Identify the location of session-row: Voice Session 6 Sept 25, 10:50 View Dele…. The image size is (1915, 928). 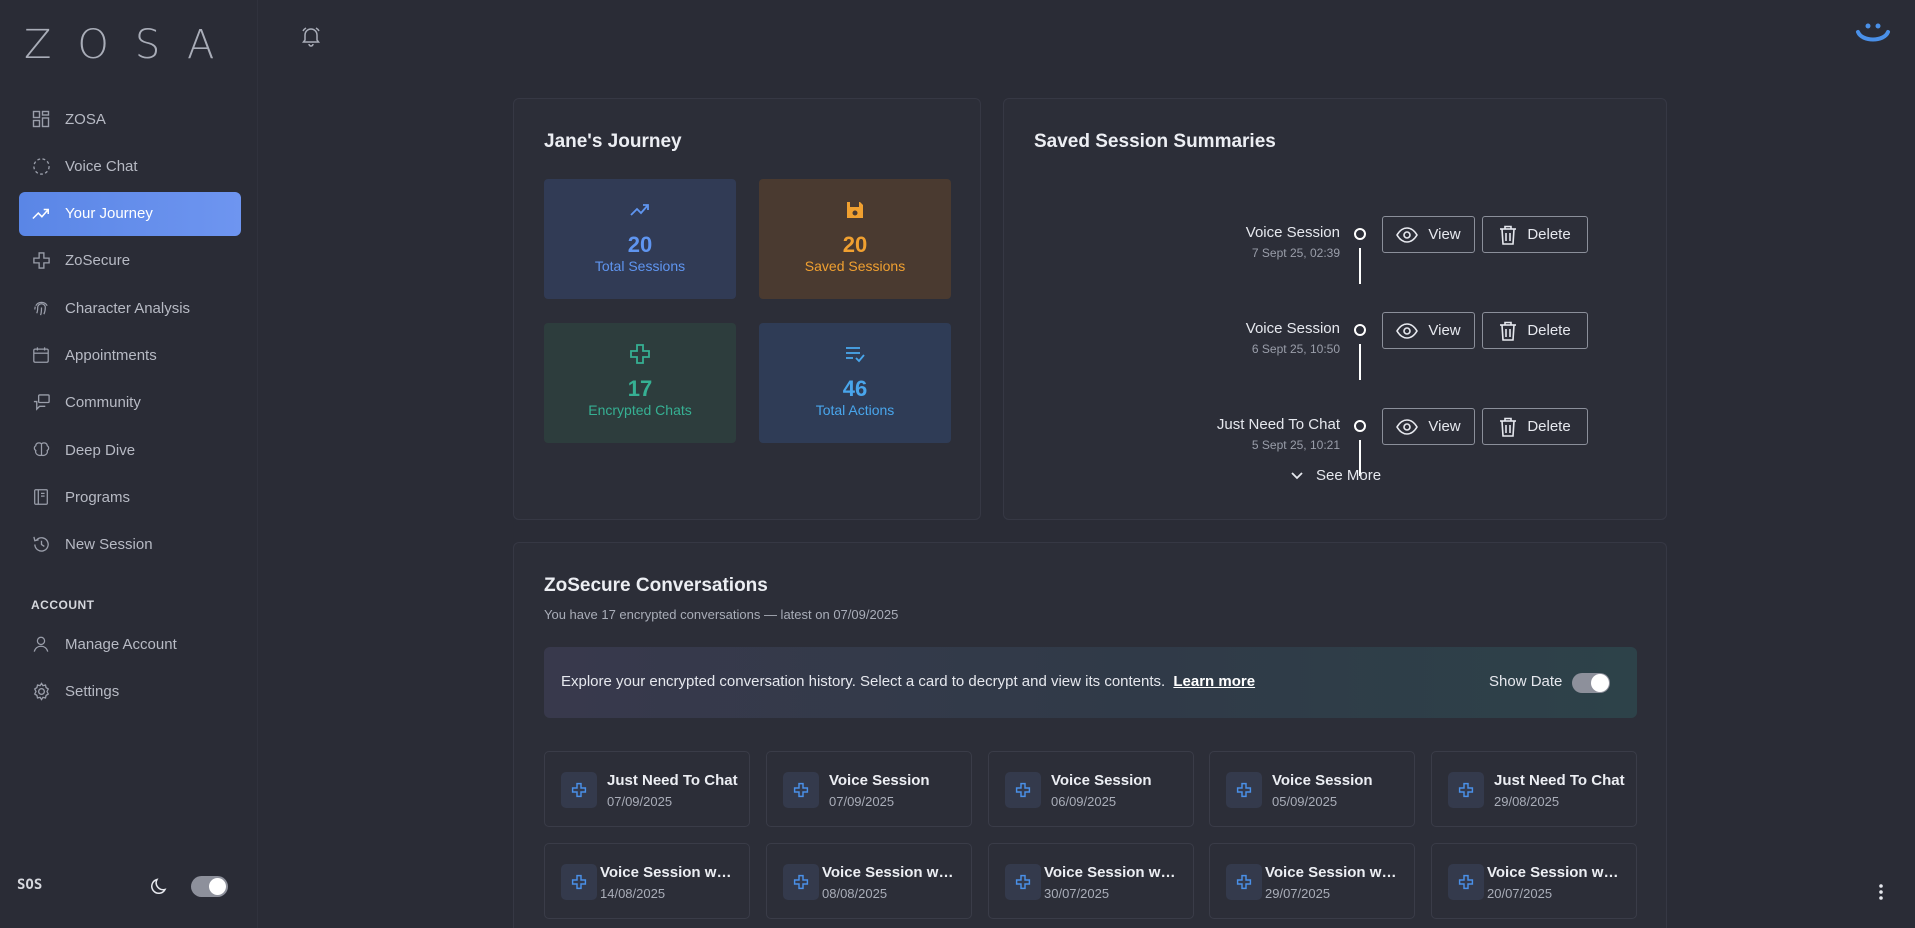
(1336, 352).